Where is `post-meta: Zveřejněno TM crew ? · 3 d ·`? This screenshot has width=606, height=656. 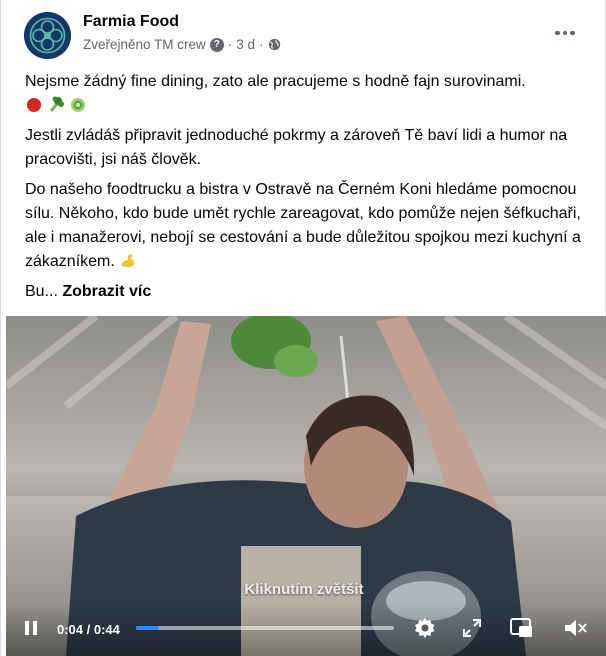
post-meta: Zveřejněno TM crew ? · 3 d · is located at coordinates (182, 44).